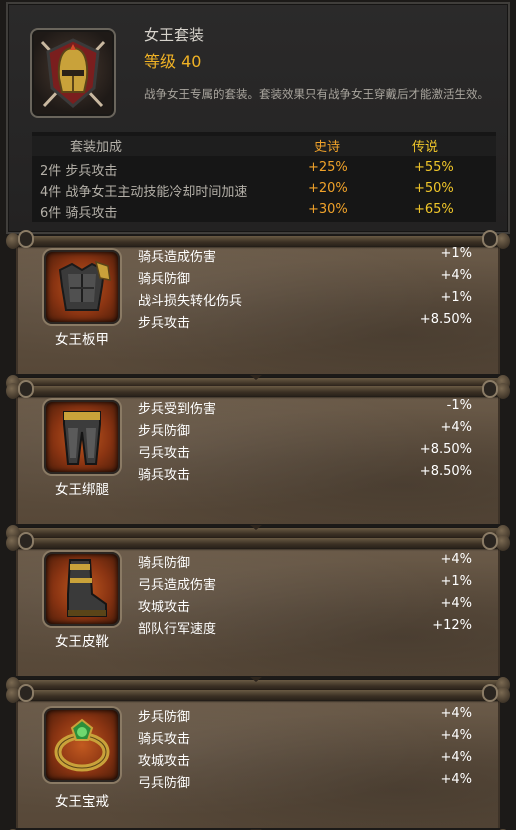 The height and width of the screenshot is (830, 516). Describe the element at coordinates (174, 35) in the screenshot. I see `set-name: 女王套装` at that location.